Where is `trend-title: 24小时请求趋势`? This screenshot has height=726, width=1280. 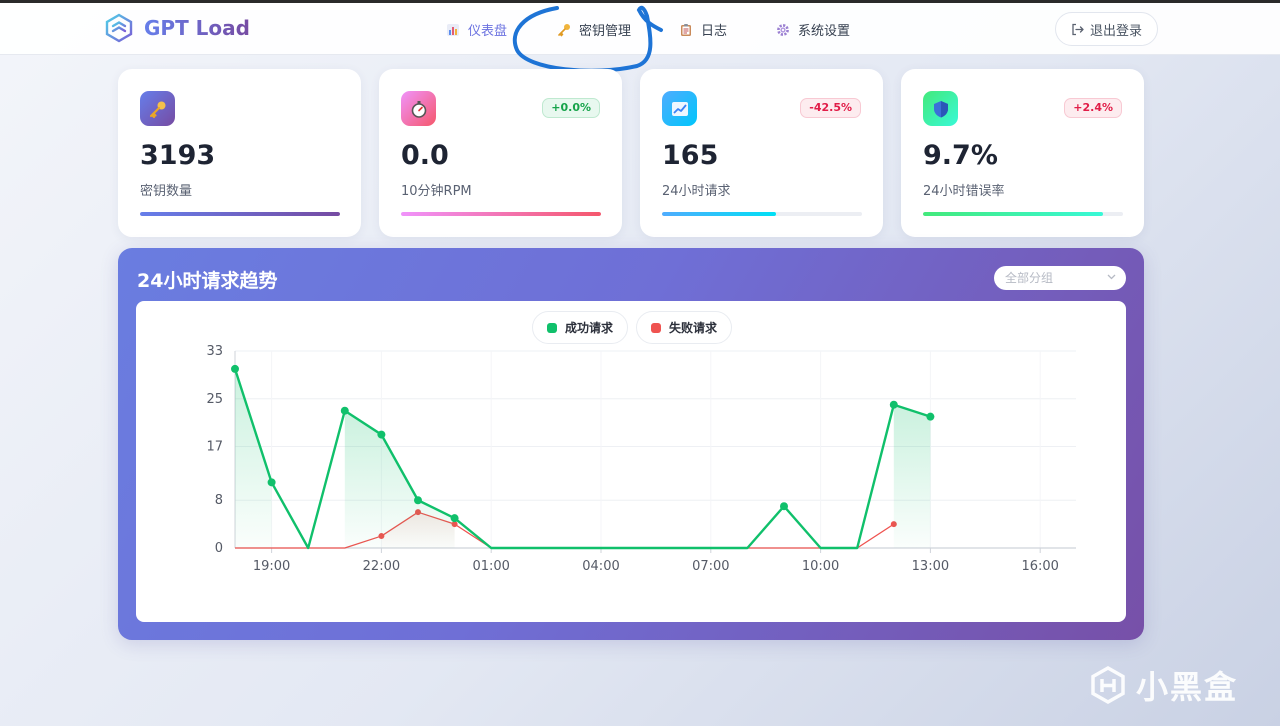
trend-title: 24小时请求趋势 is located at coordinates (207, 281).